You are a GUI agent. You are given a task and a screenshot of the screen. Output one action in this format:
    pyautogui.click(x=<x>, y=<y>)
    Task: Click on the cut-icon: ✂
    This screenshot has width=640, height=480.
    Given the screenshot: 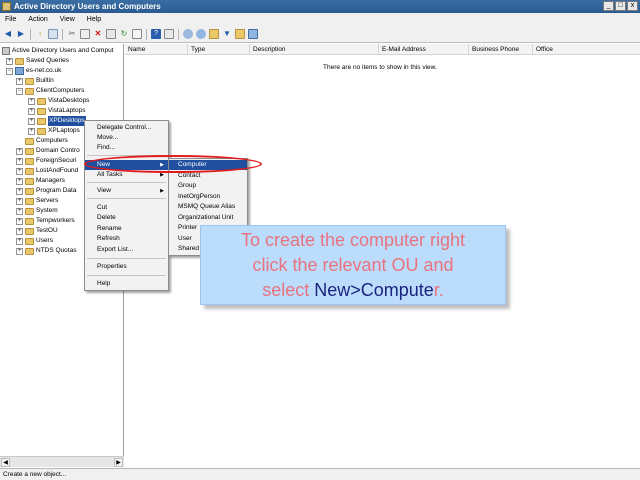 What is the action you would take?
    pyautogui.click(x=72, y=34)
    